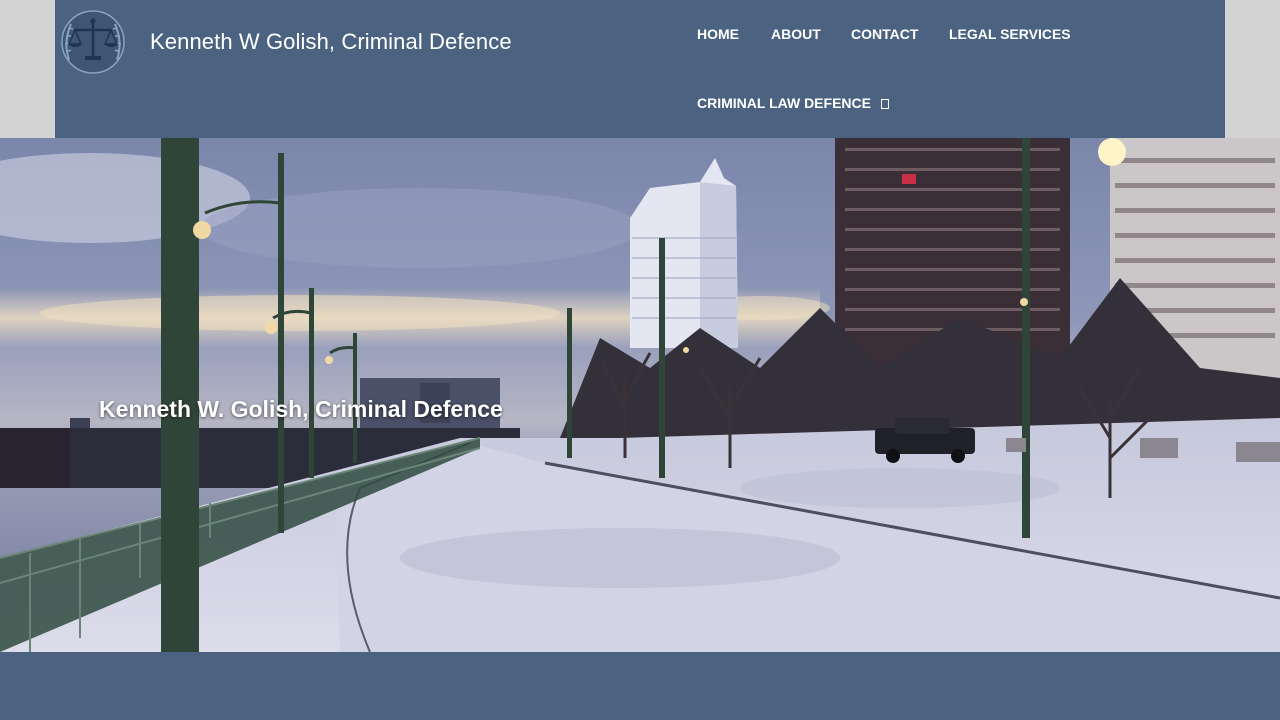  What do you see at coordinates (1010, 34) in the screenshot?
I see `nav-legal-services: LEGAL SERVICES` at bounding box center [1010, 34].